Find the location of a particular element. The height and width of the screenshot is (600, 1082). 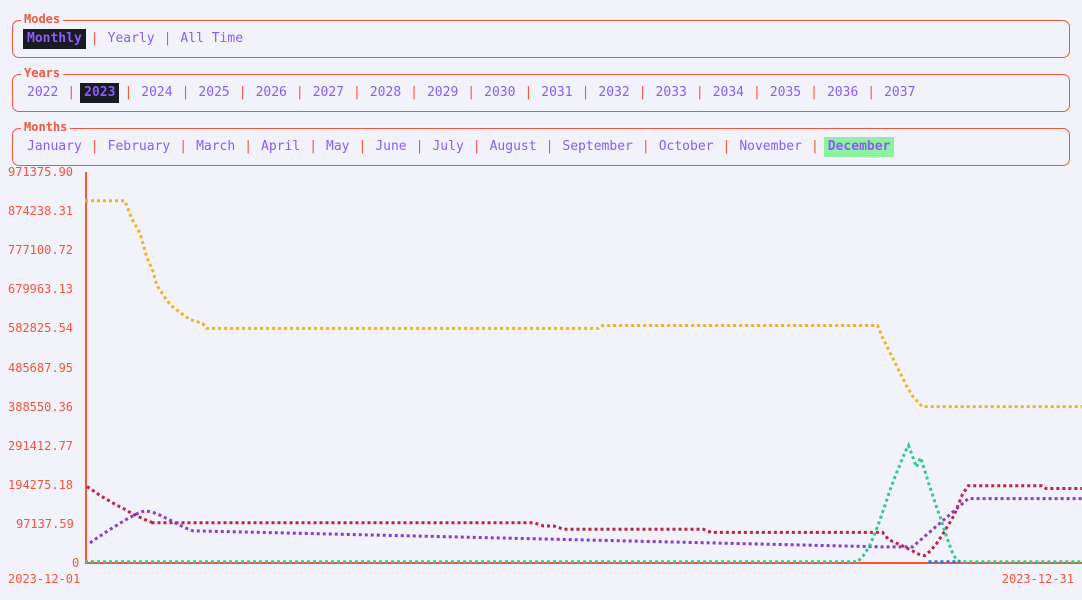

y-axis-tick-label: 194275.18 is located at coordinates (41, 484).